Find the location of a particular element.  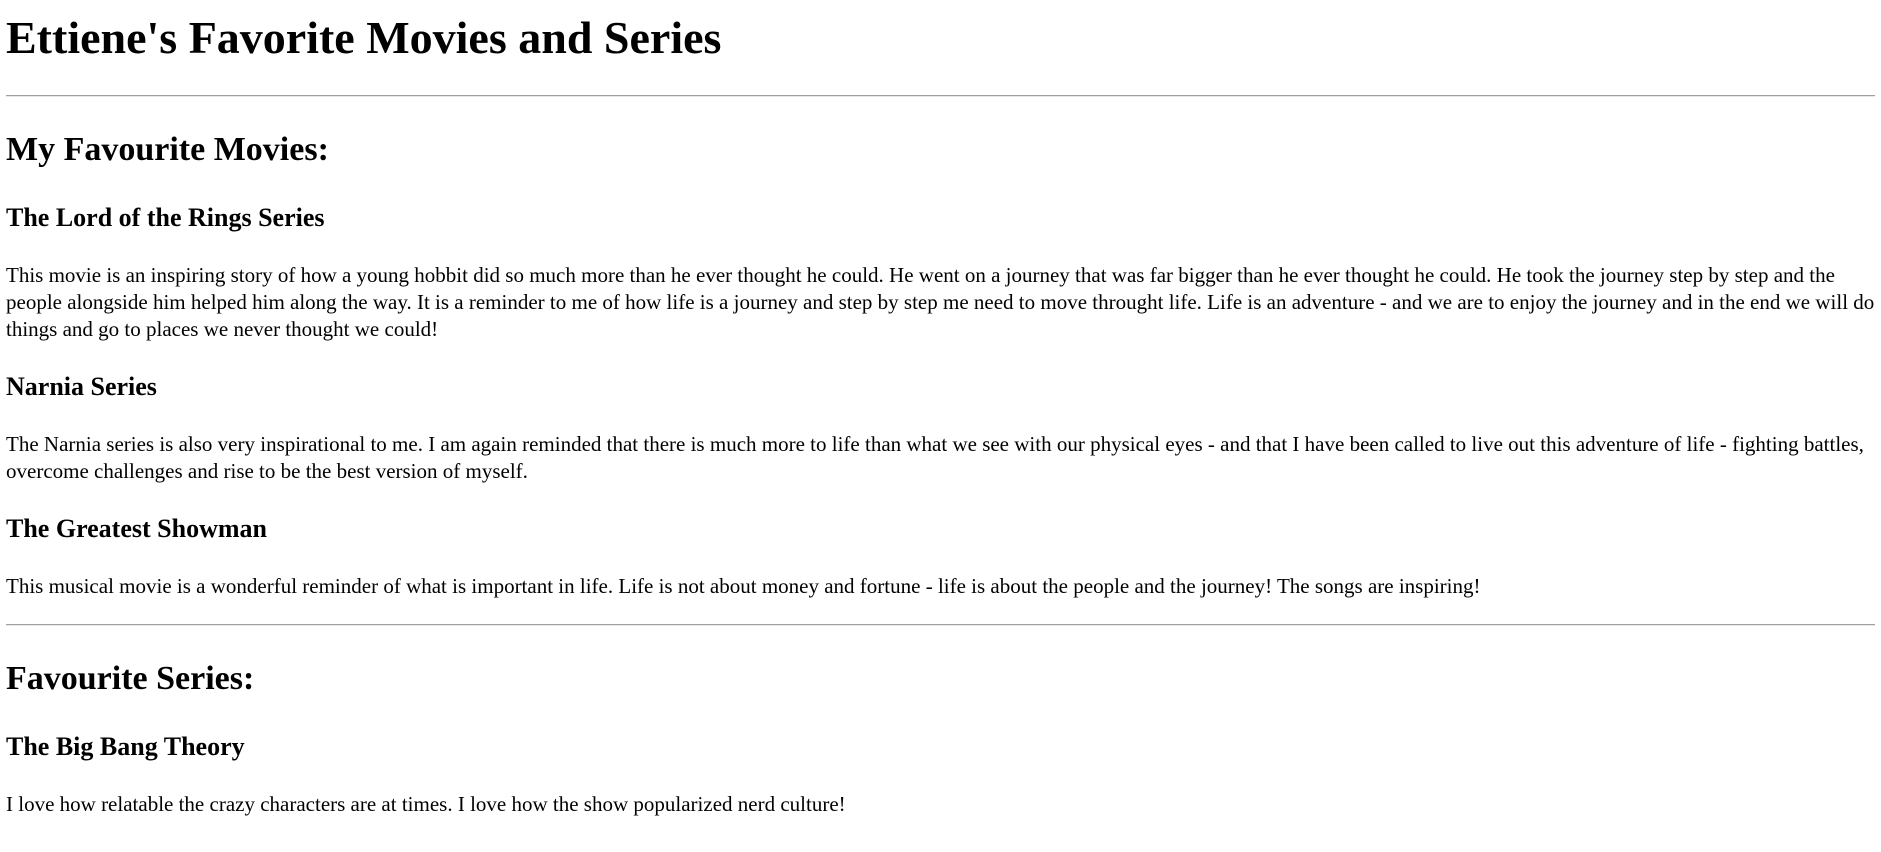

movie-title: The Lord of the Rings Series is located at coordinates (165, 217).